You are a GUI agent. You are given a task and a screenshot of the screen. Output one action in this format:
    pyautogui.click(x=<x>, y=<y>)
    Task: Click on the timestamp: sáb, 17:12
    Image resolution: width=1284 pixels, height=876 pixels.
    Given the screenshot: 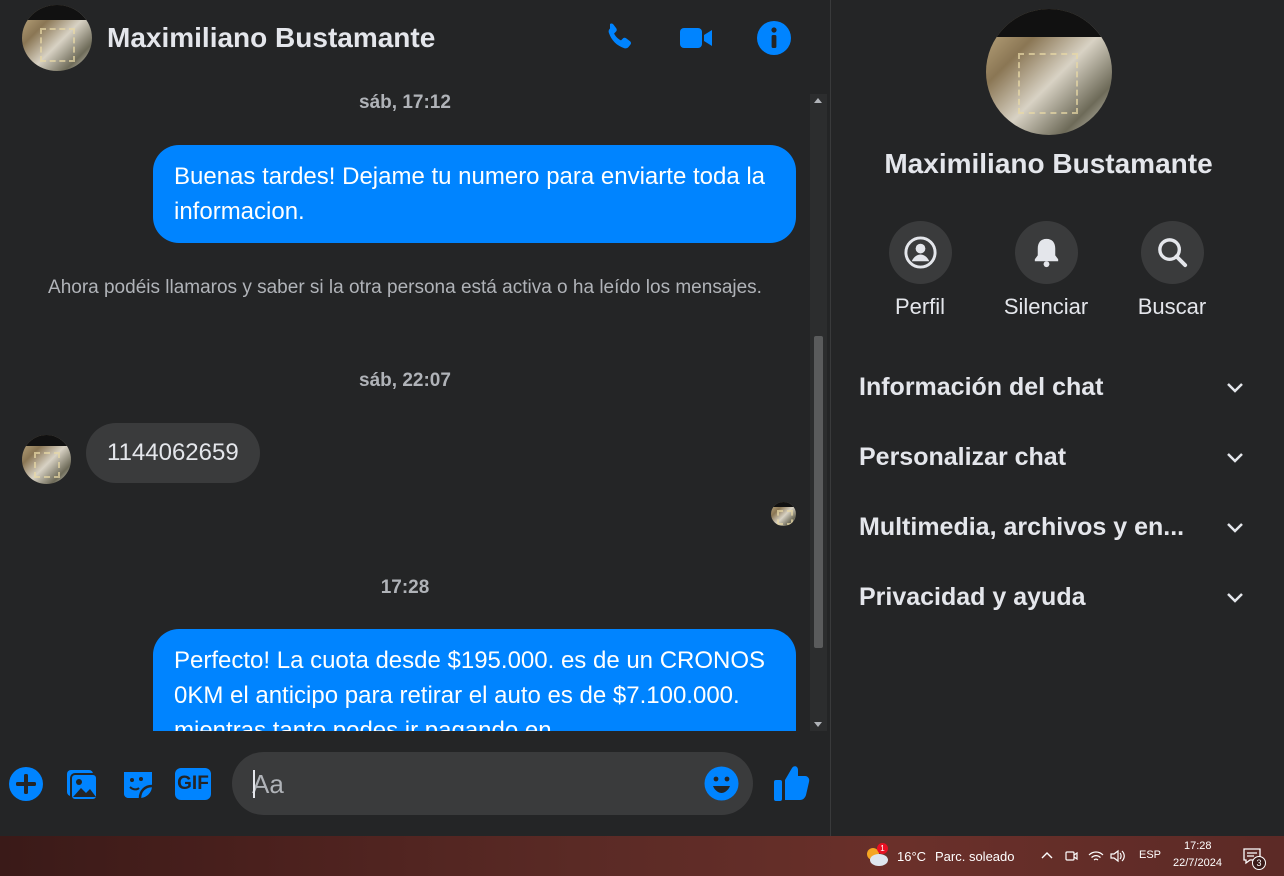 What is the action you would take?
    pyautogui.click(x=405, y=102)
    